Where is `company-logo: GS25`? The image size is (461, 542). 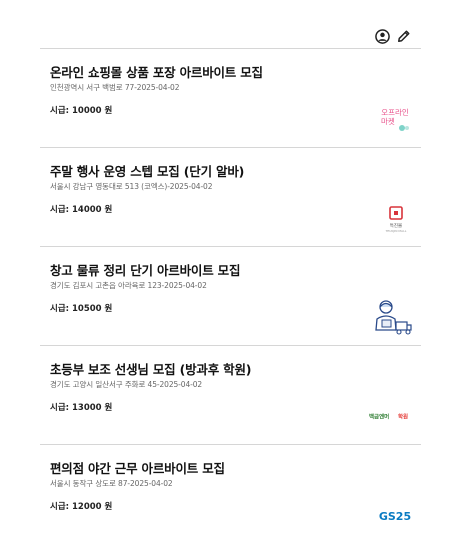
company-logo: GS25 is located at coordinates (395, 515).